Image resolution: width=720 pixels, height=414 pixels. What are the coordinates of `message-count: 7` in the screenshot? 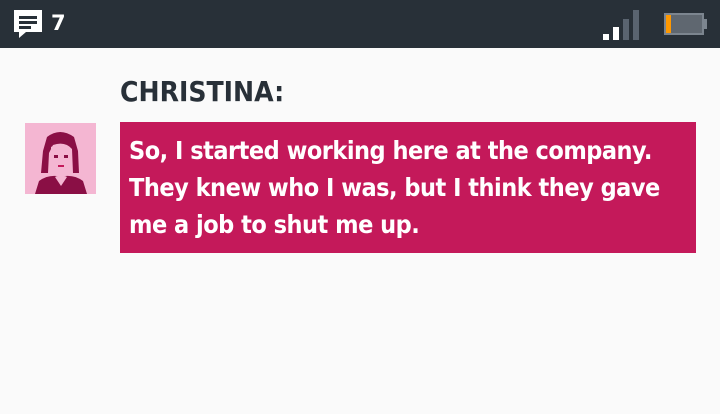 It's located at (58, 23).